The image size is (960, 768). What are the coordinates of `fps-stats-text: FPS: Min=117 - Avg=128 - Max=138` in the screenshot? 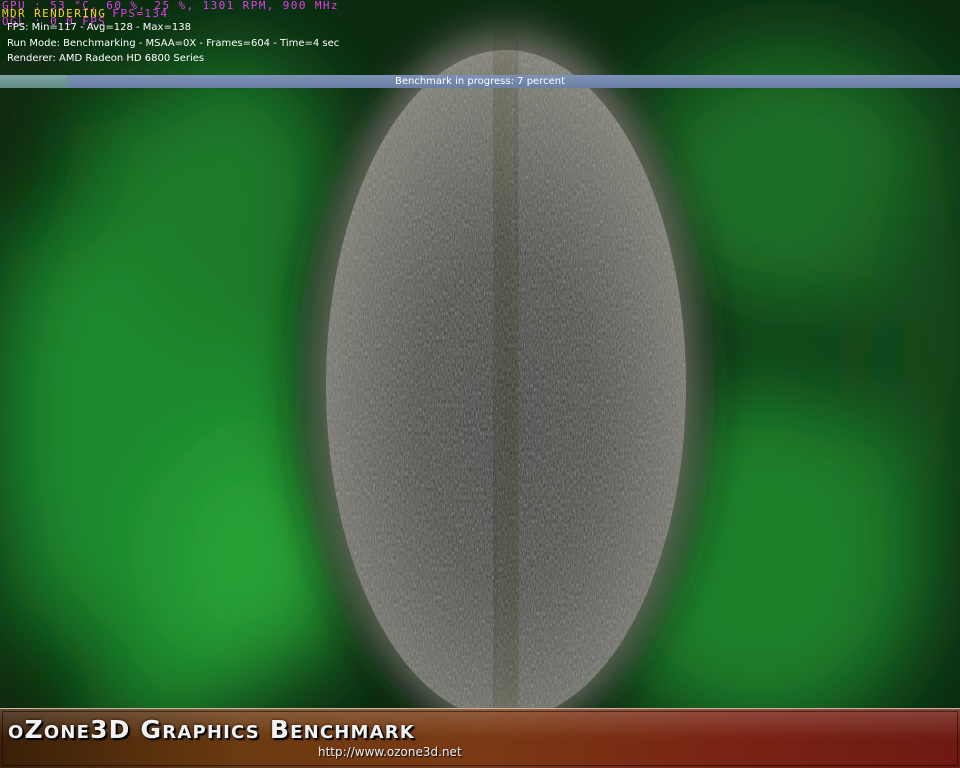 It's located at (99, 27).